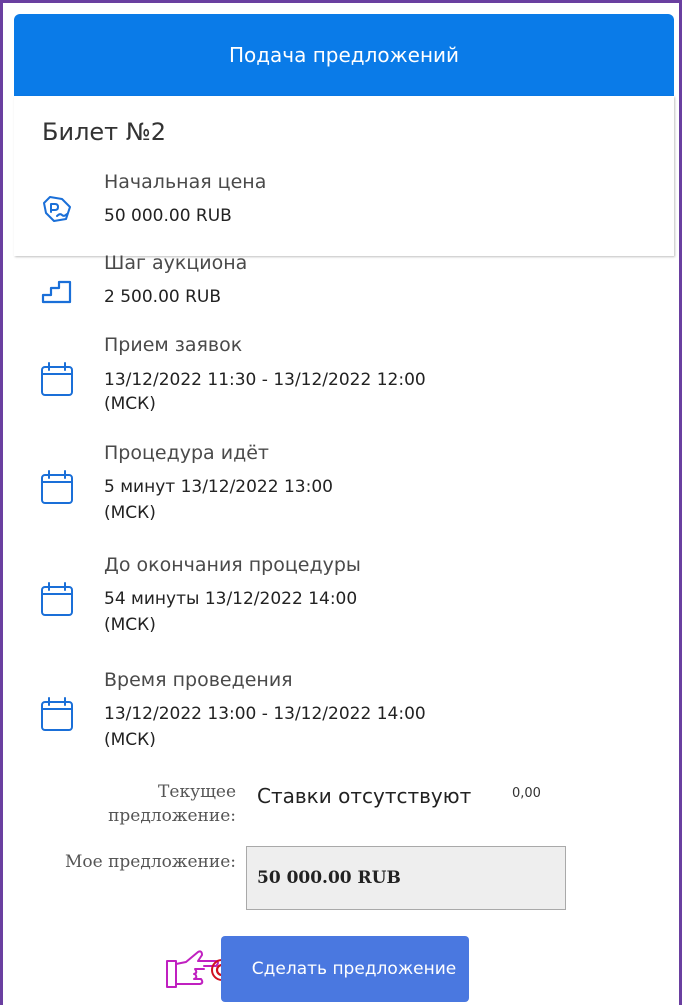 The width and height of the screenshot is (682, 1005). What do you see at coordinates (176, 263) in the screenshot?
I see `auction-step-label: Шаг аукциона` at bounding box center [176, 263].